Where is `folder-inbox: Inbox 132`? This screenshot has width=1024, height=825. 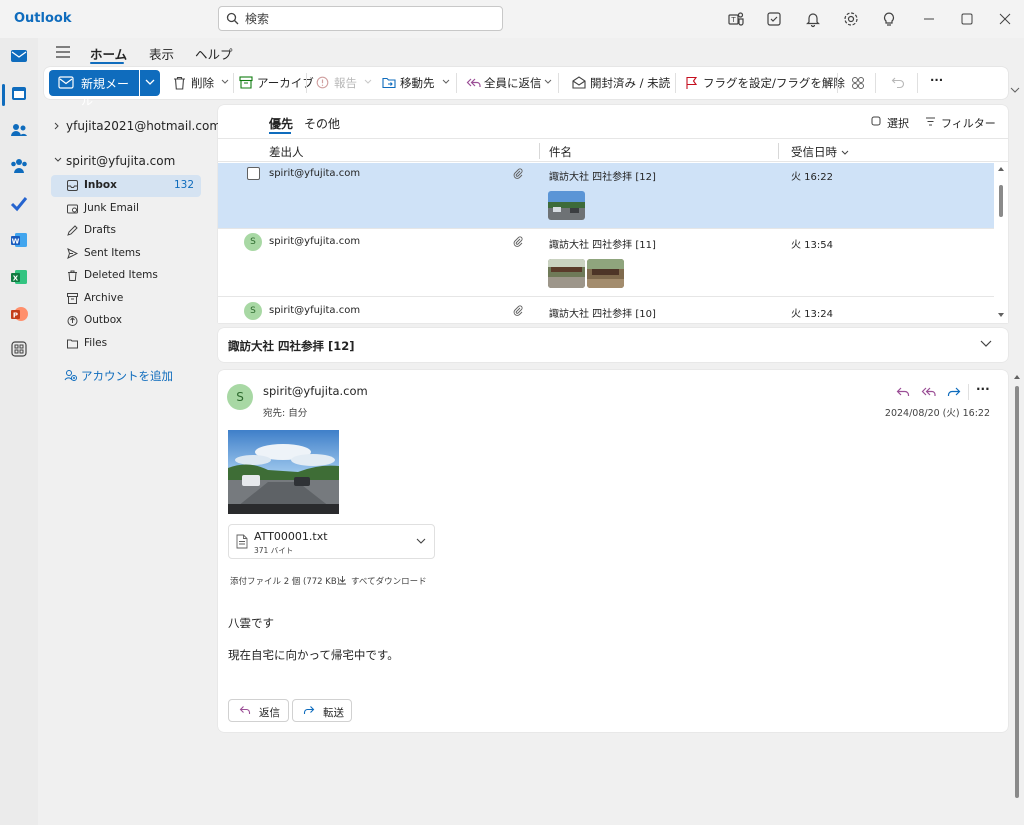 folder-inbox: Inbox 132 is located at coordinates (126, 186).